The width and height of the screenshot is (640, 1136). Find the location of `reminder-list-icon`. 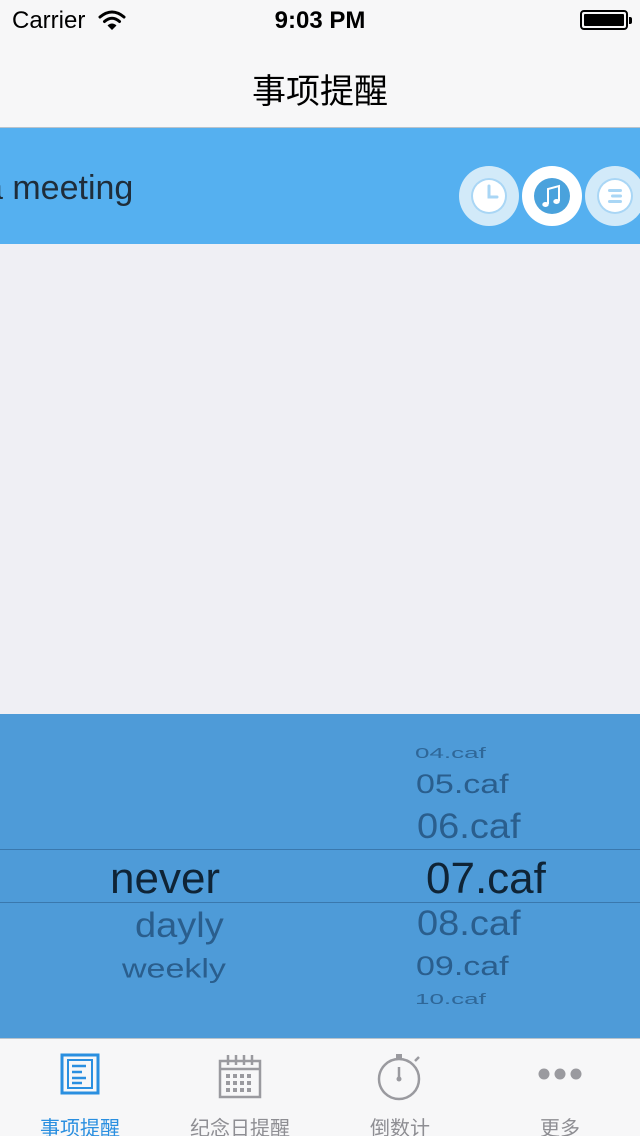

reminder-list-icon is located at coordinates (80, 1076).